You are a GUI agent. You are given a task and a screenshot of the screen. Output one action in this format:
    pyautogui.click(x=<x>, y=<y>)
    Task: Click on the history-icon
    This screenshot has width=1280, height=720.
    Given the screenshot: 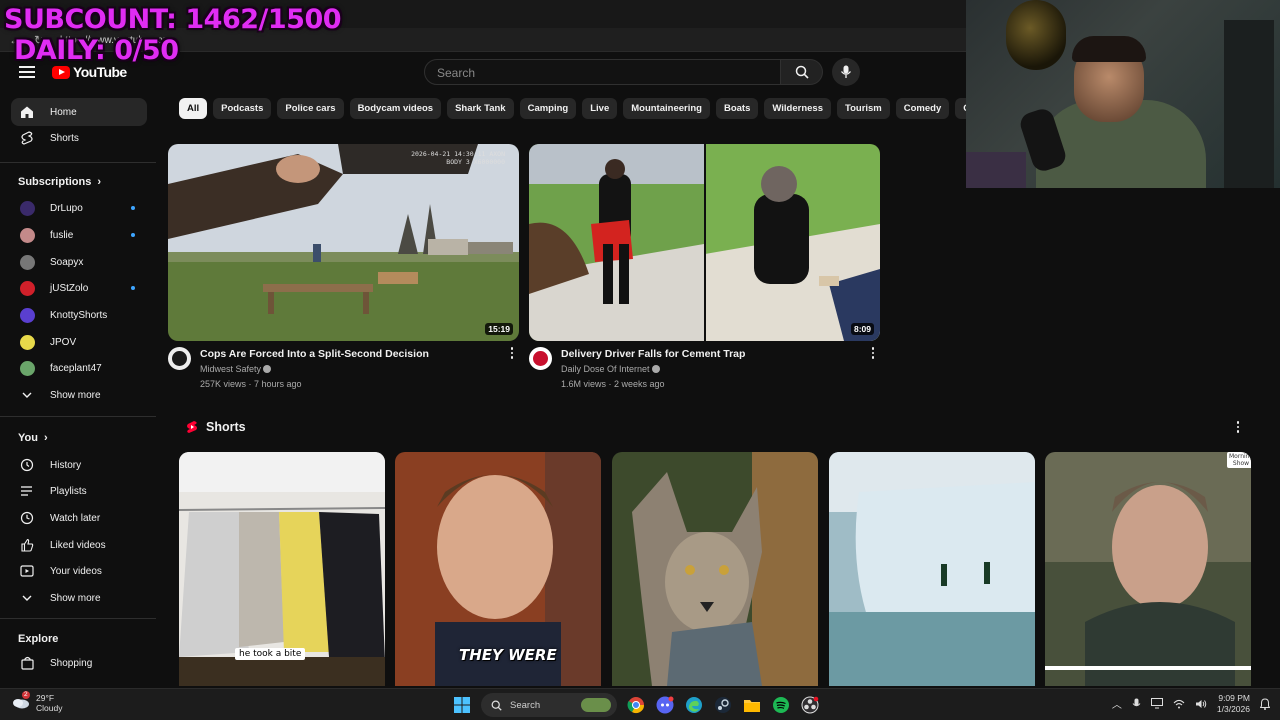 What is the action you would take?
    pyautogui.click(x=27, y=465)
    